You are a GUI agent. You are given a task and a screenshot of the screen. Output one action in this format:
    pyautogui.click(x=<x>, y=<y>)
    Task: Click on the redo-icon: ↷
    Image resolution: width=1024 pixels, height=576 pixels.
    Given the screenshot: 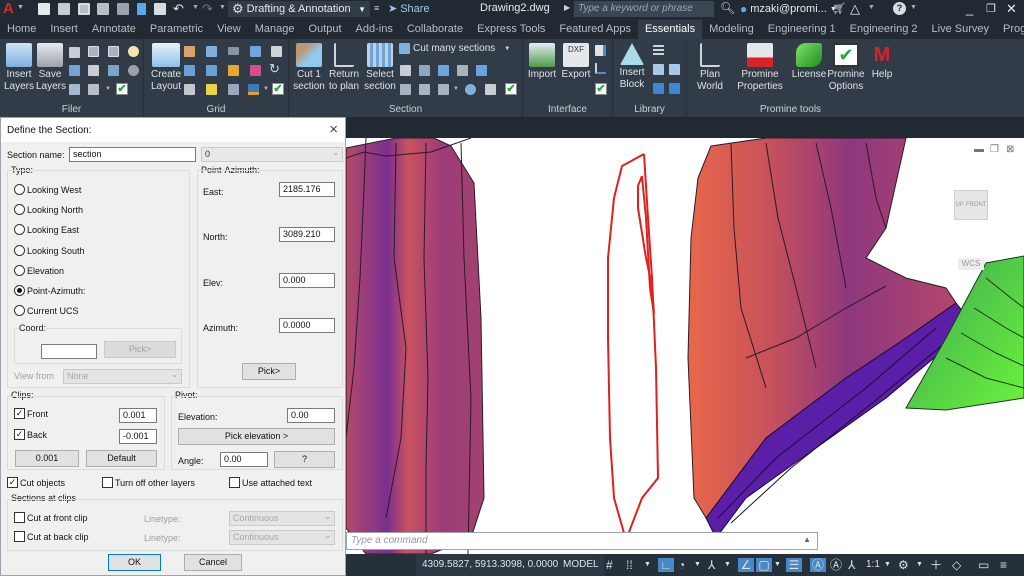 What is the action you would take?
    pyautogui.click(x=207, y=9)
    